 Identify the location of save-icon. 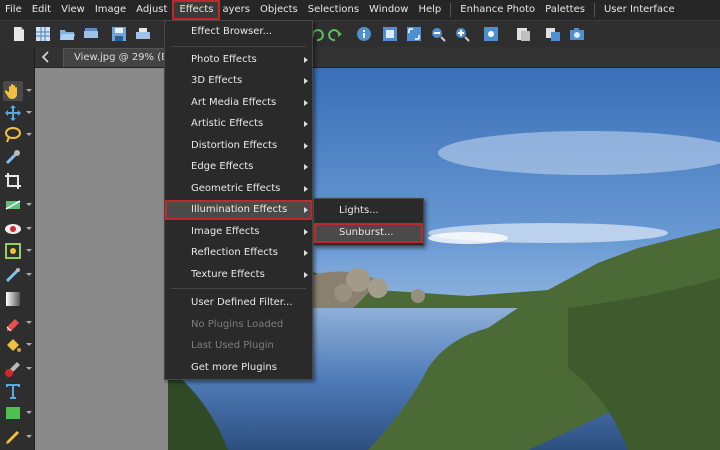
(119, 34).